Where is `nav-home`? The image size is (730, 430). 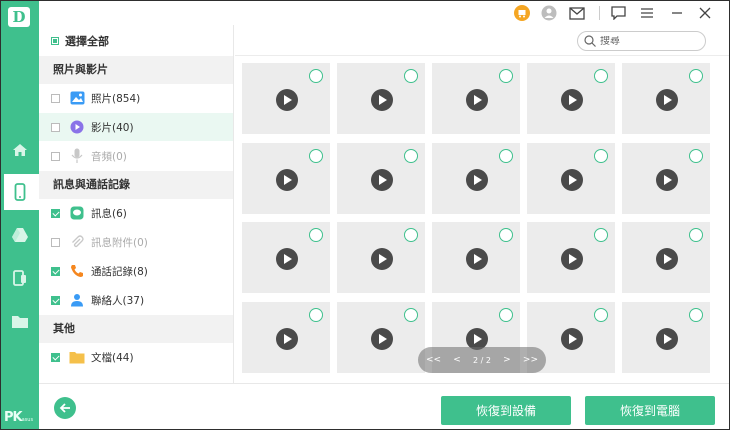
nav-home is located at coordinates (20, 150).